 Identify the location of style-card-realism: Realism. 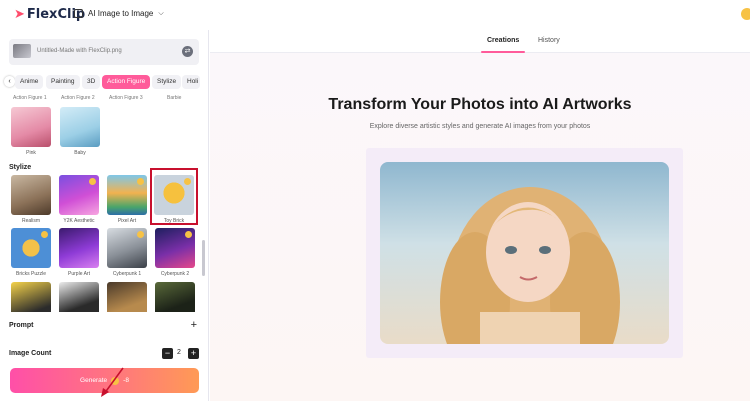
(31, 199).